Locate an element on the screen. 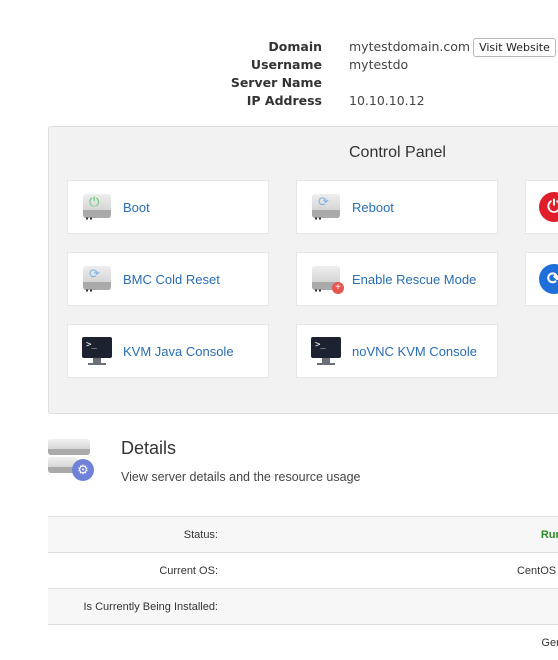 The image size is (558, 660). novnc-kvm-console-button: >_ noVNC KVM Console is located at coordinates (397, 351).